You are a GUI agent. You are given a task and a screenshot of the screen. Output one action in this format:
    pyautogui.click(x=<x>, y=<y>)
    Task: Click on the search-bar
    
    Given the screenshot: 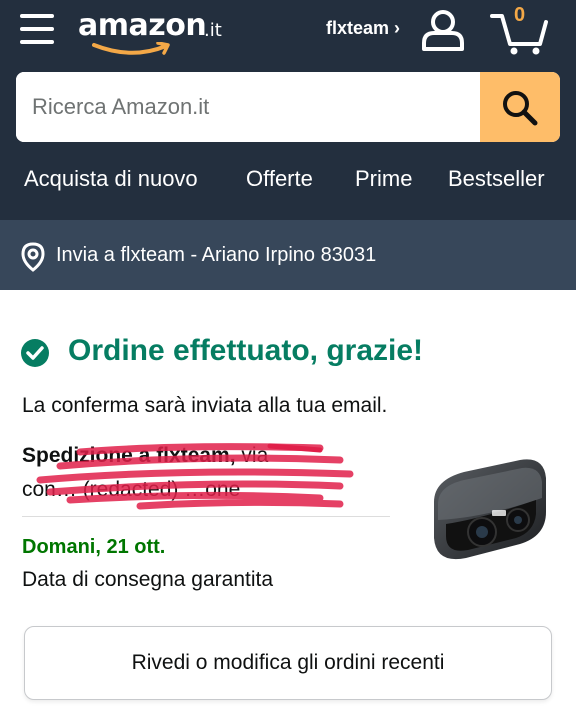 What is the action you would take?
    pyautogui.click(x=288, y=107)
    